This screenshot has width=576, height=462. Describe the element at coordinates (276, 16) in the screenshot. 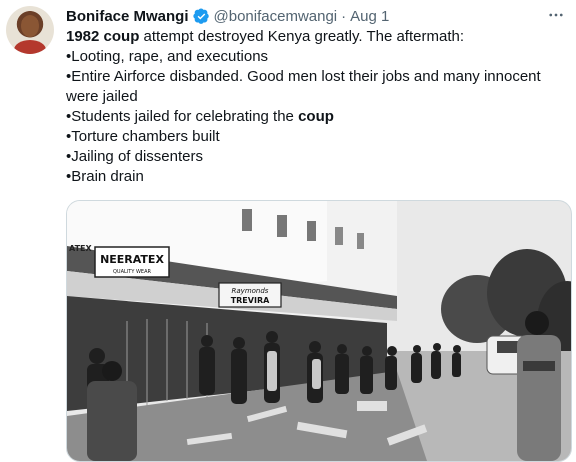

I see `author-handle: @bonifacemwangi` at that location.